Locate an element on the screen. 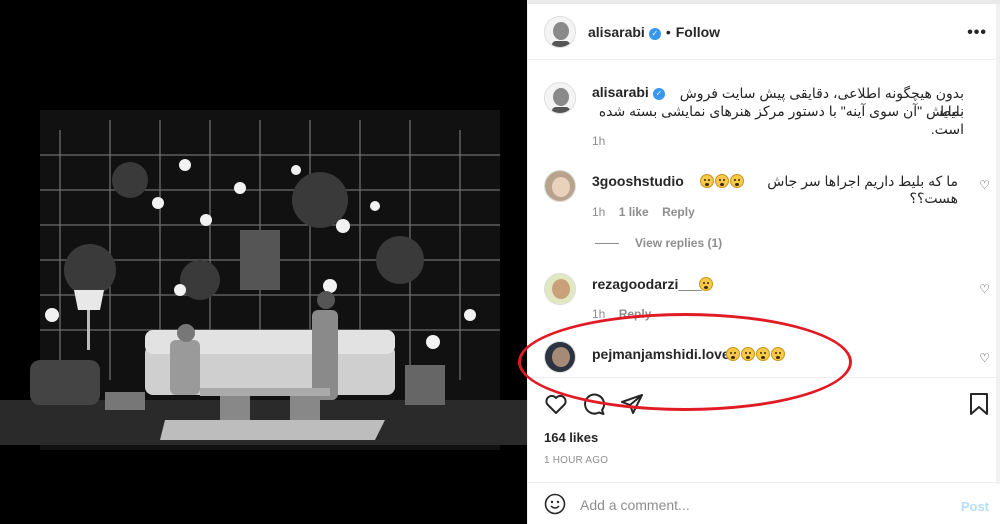 The width and height of the screenshot is (1000, 524). more-options-icon: ••• is located at coordinates (977, 33).